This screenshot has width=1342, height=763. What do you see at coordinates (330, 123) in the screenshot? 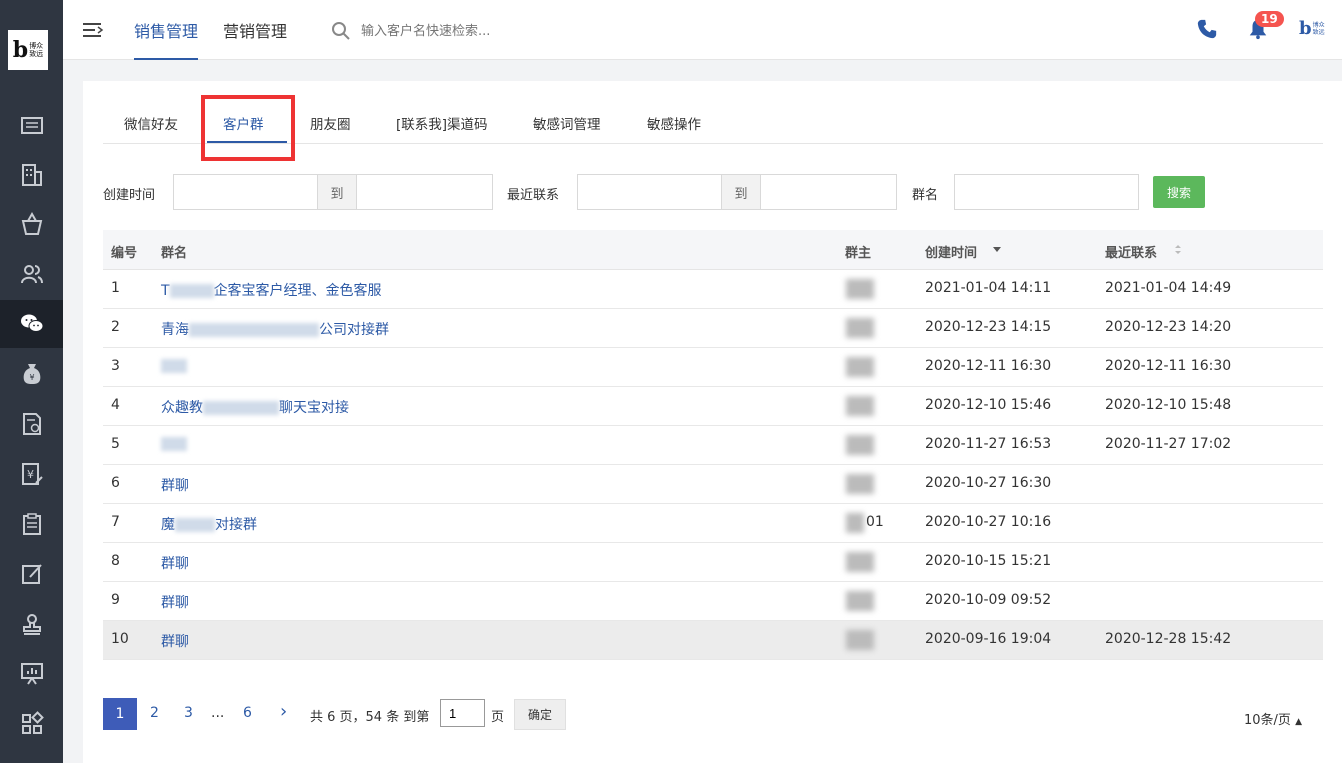
I see `tab-moments: 朋友圈` at bounding box center [330, 123].